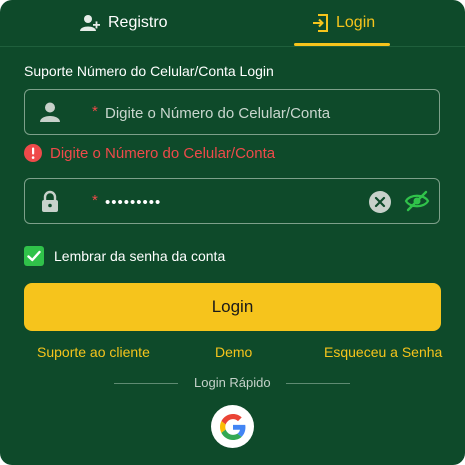 The width and height of the screenshot is (465, 465). I want to click on phone-error: Digite o Número do Celular/Conta, so click(149, 153).